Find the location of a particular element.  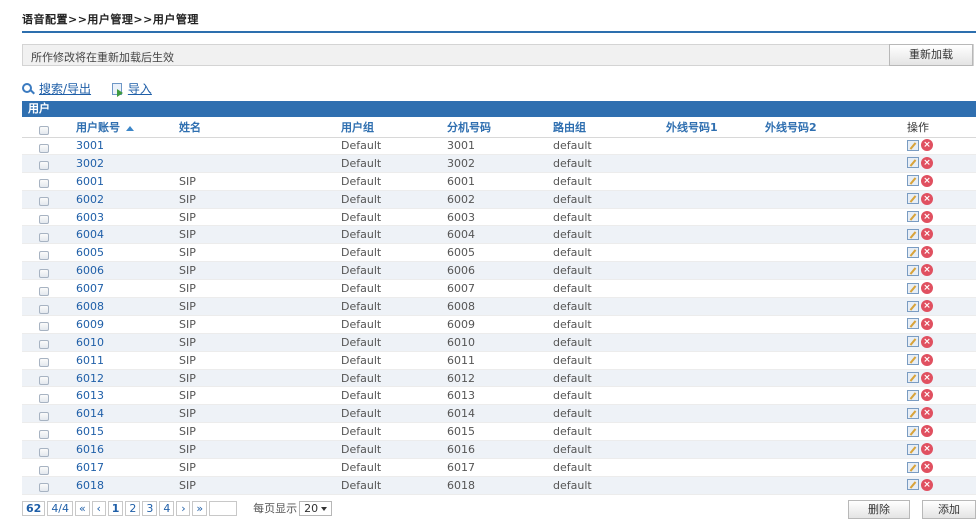

select-all-checkbox is located at coordinates (44, 128).